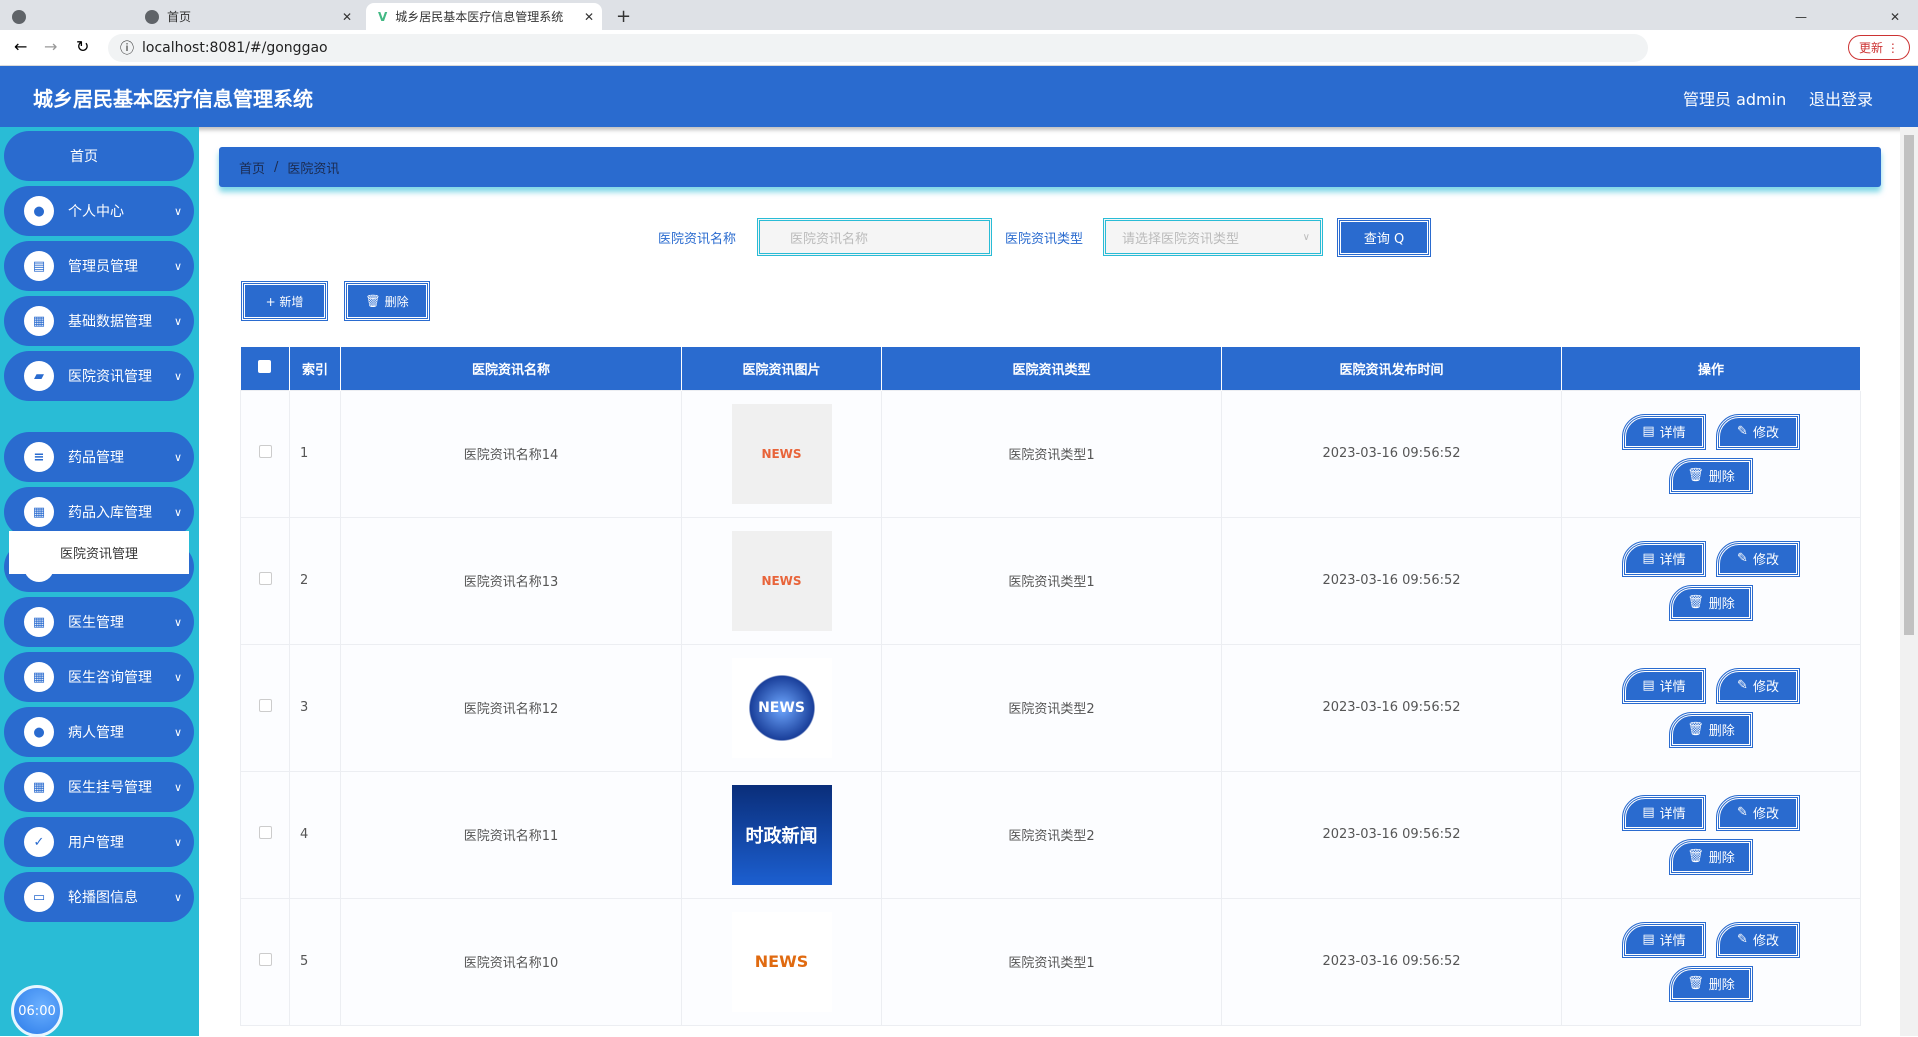 Image resolution: width=1918 pixels, height=1037 pixels. What do you see at coordinates (387, 301) in the screenshot?
I see `batch-delete-button: 🗑 删除` at bounding box center [387, 301].